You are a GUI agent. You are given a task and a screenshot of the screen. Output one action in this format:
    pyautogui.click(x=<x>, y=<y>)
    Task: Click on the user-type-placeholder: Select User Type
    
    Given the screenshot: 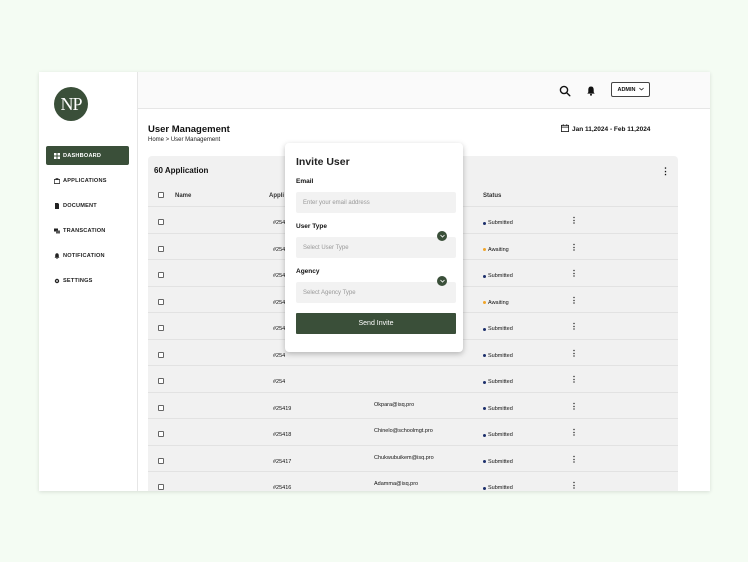 What is the action you would take?
    pyautogui.click(x=326, y=247)
    